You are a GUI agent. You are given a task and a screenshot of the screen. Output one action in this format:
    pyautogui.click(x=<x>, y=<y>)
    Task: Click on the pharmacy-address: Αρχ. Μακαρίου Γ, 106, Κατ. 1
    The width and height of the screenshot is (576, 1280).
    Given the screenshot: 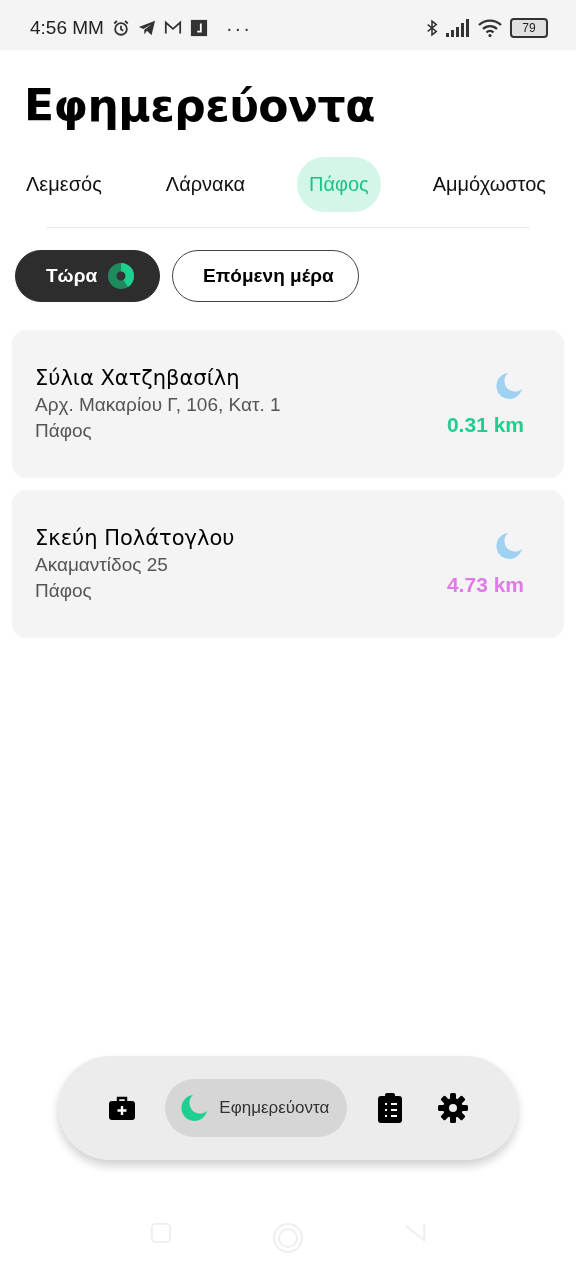 What is the action you would take?
    pyautogui.click(x=158, y=405)
    